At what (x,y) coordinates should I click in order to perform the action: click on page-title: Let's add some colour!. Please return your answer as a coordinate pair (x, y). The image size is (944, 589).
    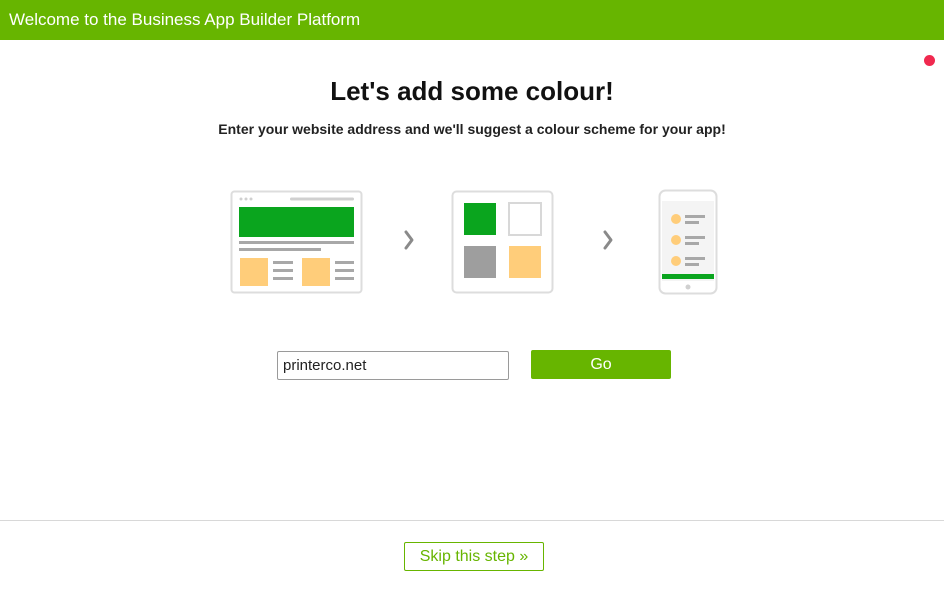
    Looking at the image, I should click on (472, 91).